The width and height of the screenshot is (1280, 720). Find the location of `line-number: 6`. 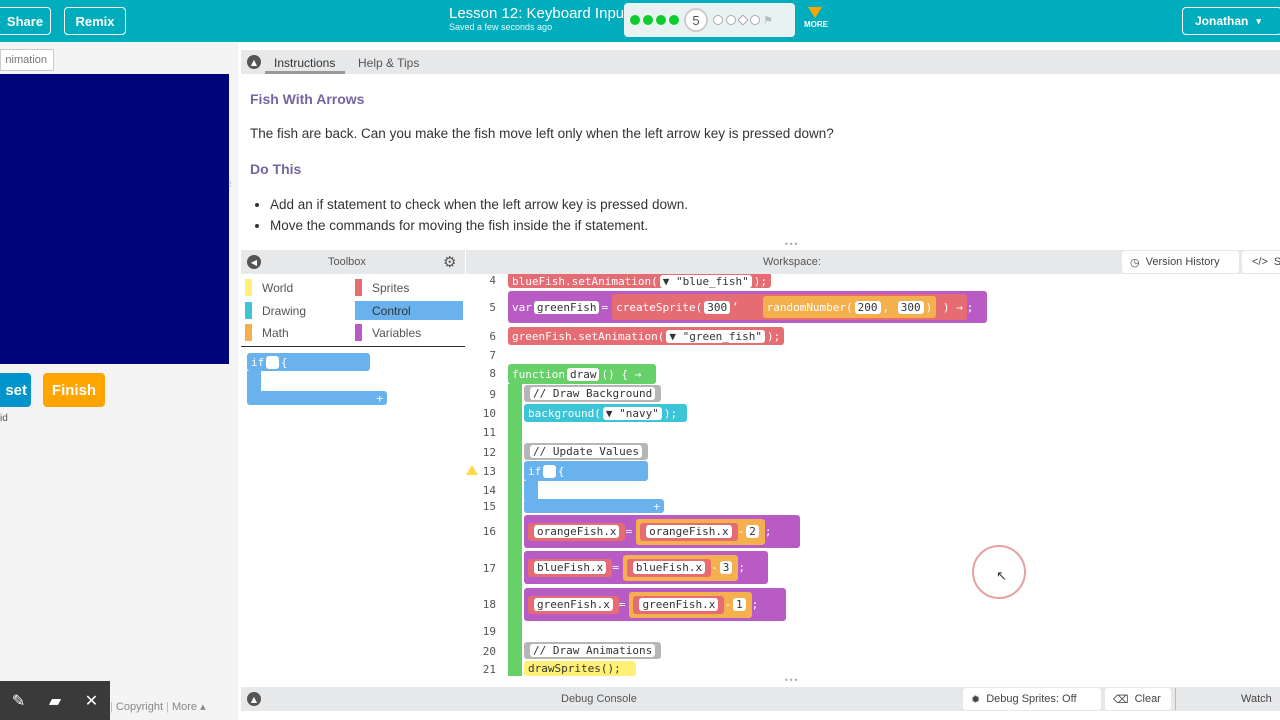

line-number: 6 is located at coordinates (492, 336).